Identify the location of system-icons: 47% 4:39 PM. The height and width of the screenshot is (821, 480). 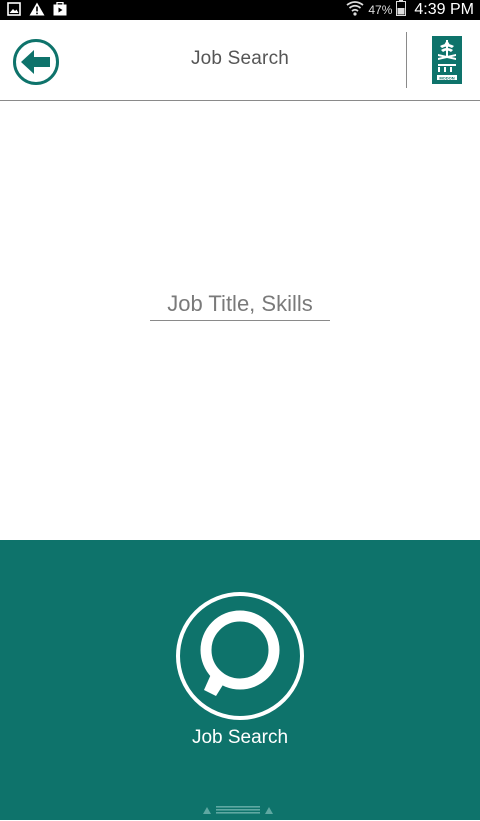
(410, 10).